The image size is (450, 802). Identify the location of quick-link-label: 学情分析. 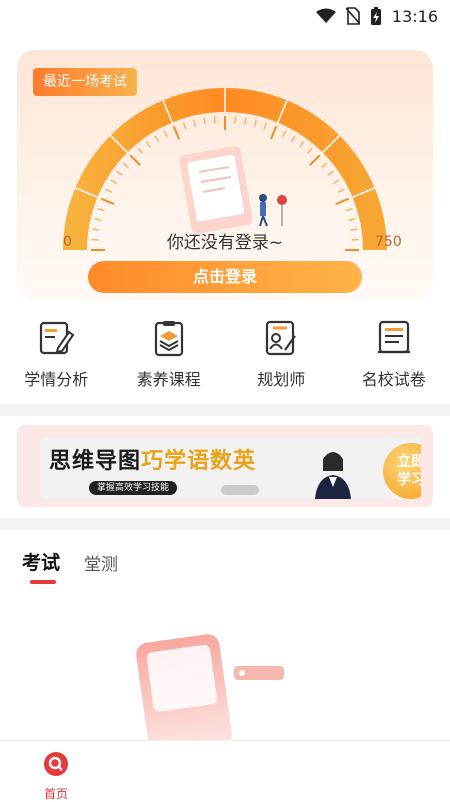
(56, 378).